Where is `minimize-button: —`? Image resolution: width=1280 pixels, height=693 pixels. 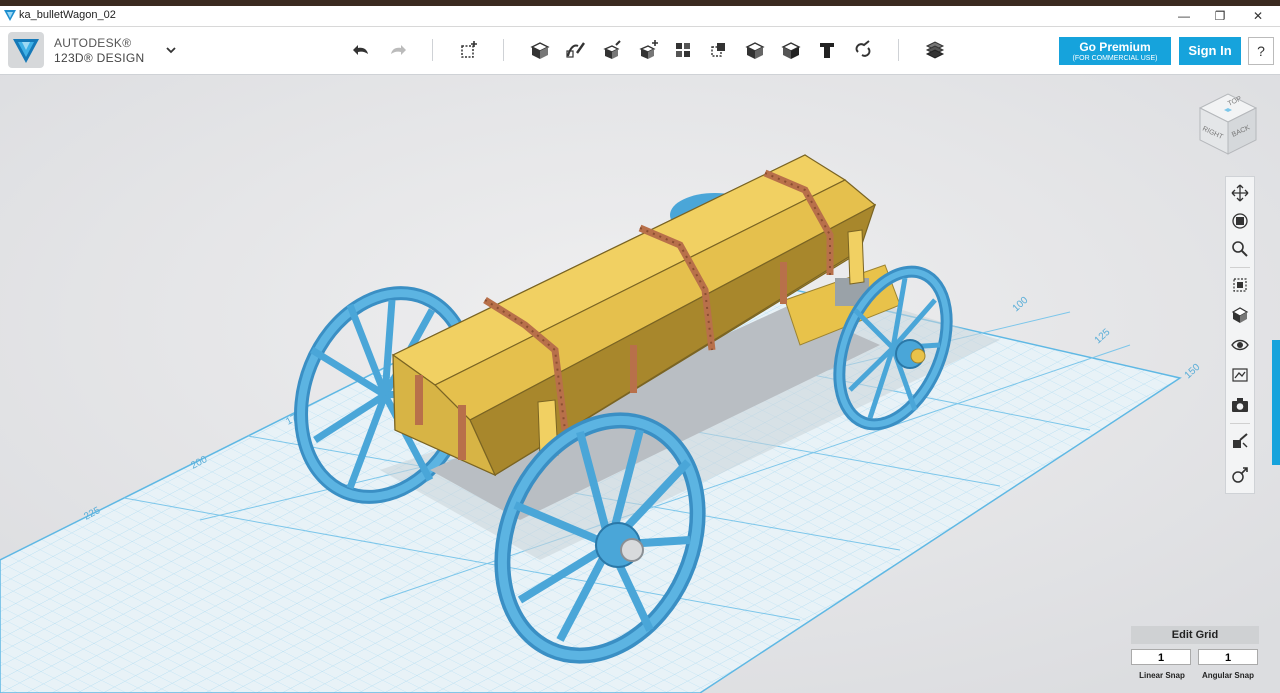
minimize-button: — is located at coordinates (1184, 16).